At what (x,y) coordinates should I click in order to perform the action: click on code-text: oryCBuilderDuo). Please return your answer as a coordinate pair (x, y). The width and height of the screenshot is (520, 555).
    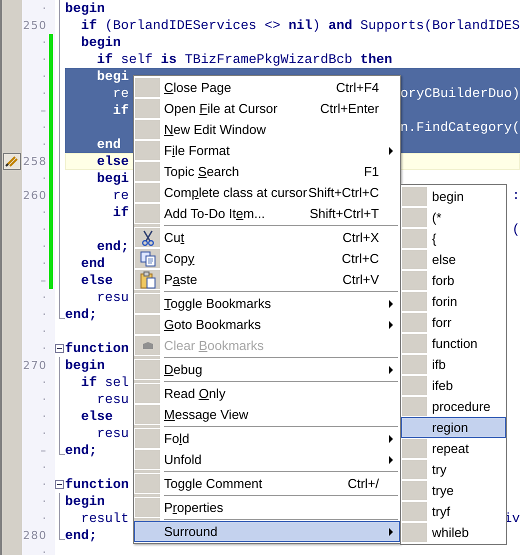
    Looking at the image, I should click on (460, 93).